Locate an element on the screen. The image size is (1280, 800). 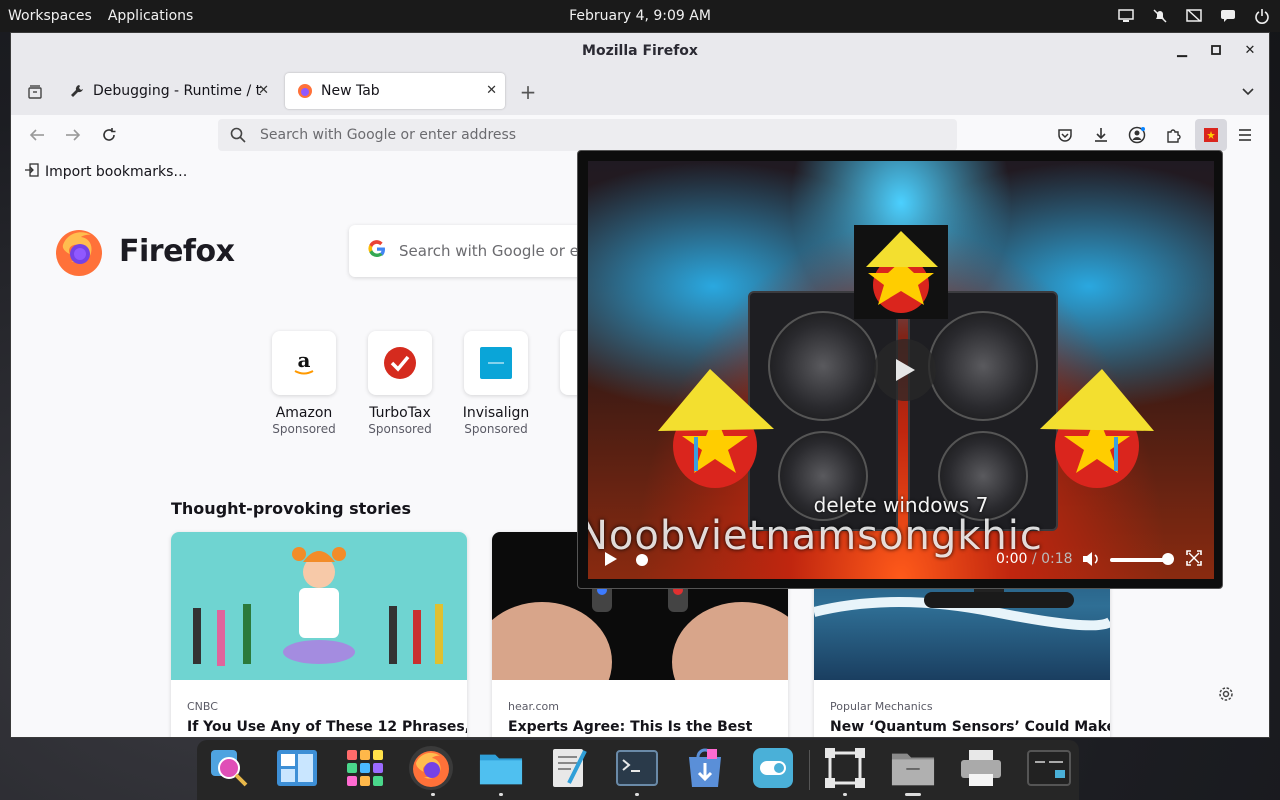
volume-icon is located at coordinates (1091, 561).